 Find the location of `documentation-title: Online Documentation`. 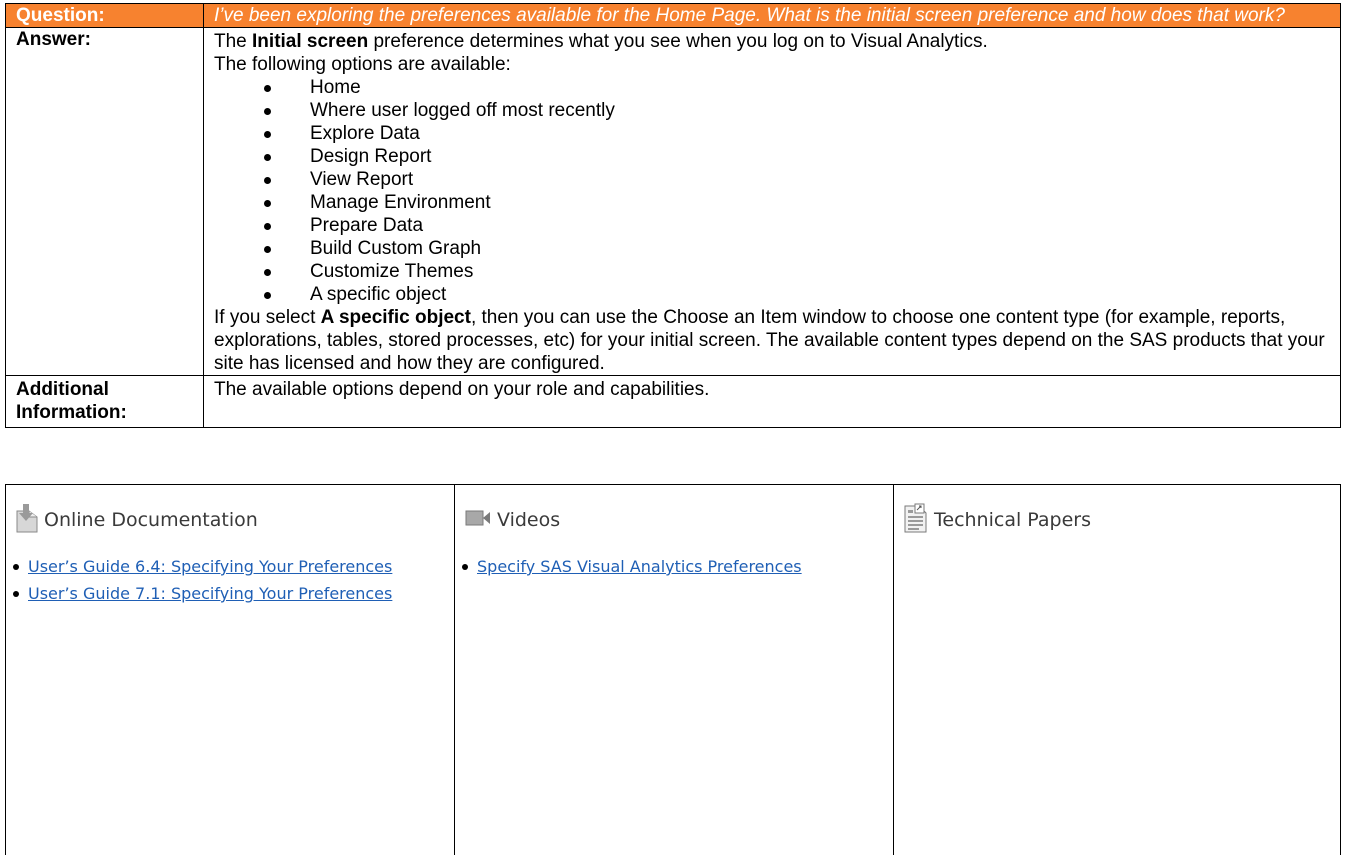

documentation-title: Online Documentation is located at coordinates (151, 520).